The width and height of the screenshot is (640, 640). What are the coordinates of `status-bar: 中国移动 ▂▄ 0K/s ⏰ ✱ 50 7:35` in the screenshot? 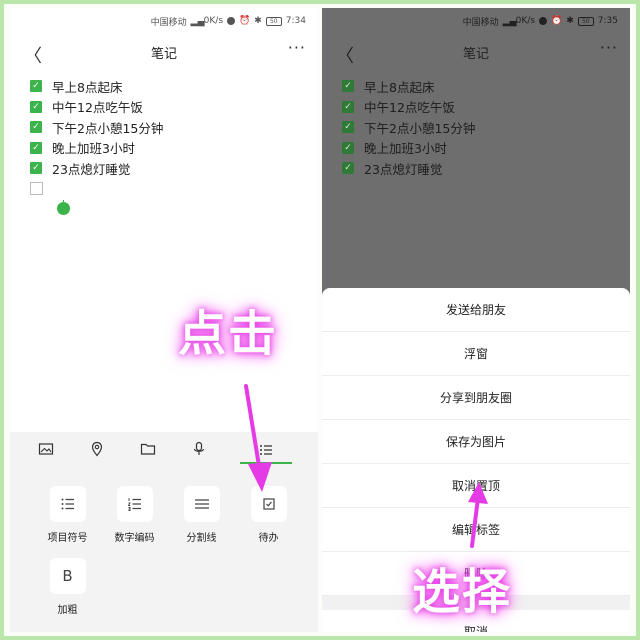 It's located at (476, 21).